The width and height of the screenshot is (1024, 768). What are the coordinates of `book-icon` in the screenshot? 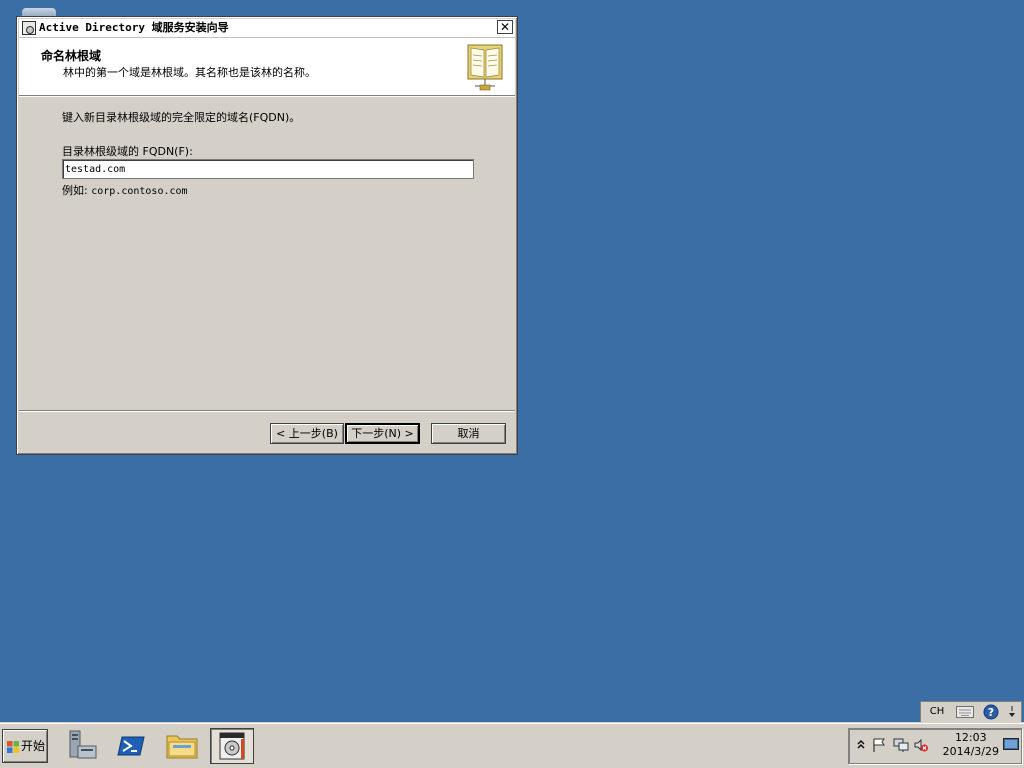 It's located at (485, 67).